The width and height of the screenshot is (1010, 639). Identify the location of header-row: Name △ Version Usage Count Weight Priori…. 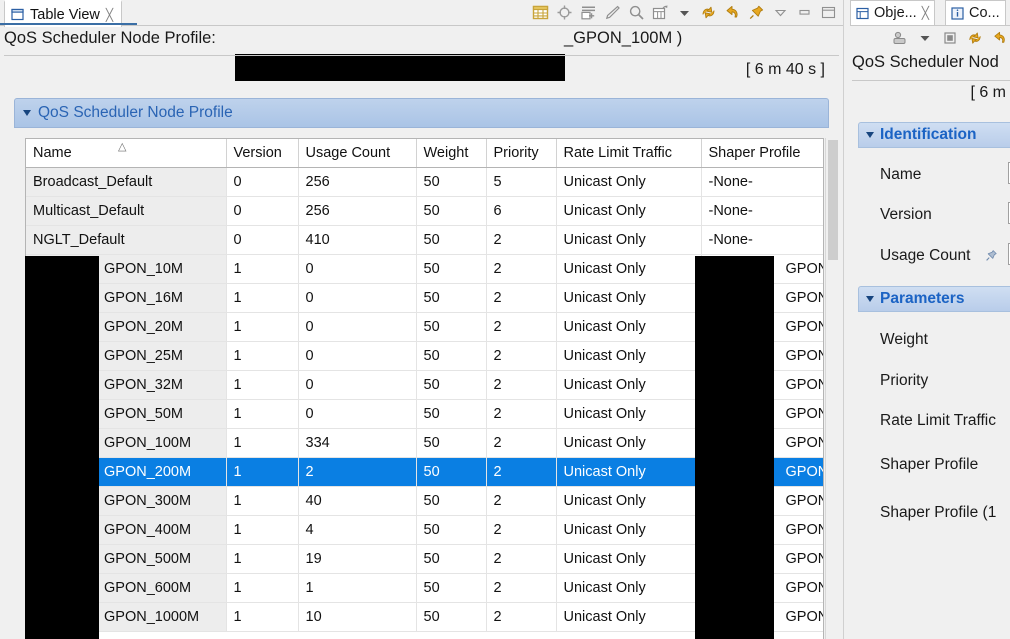
(424, 153).